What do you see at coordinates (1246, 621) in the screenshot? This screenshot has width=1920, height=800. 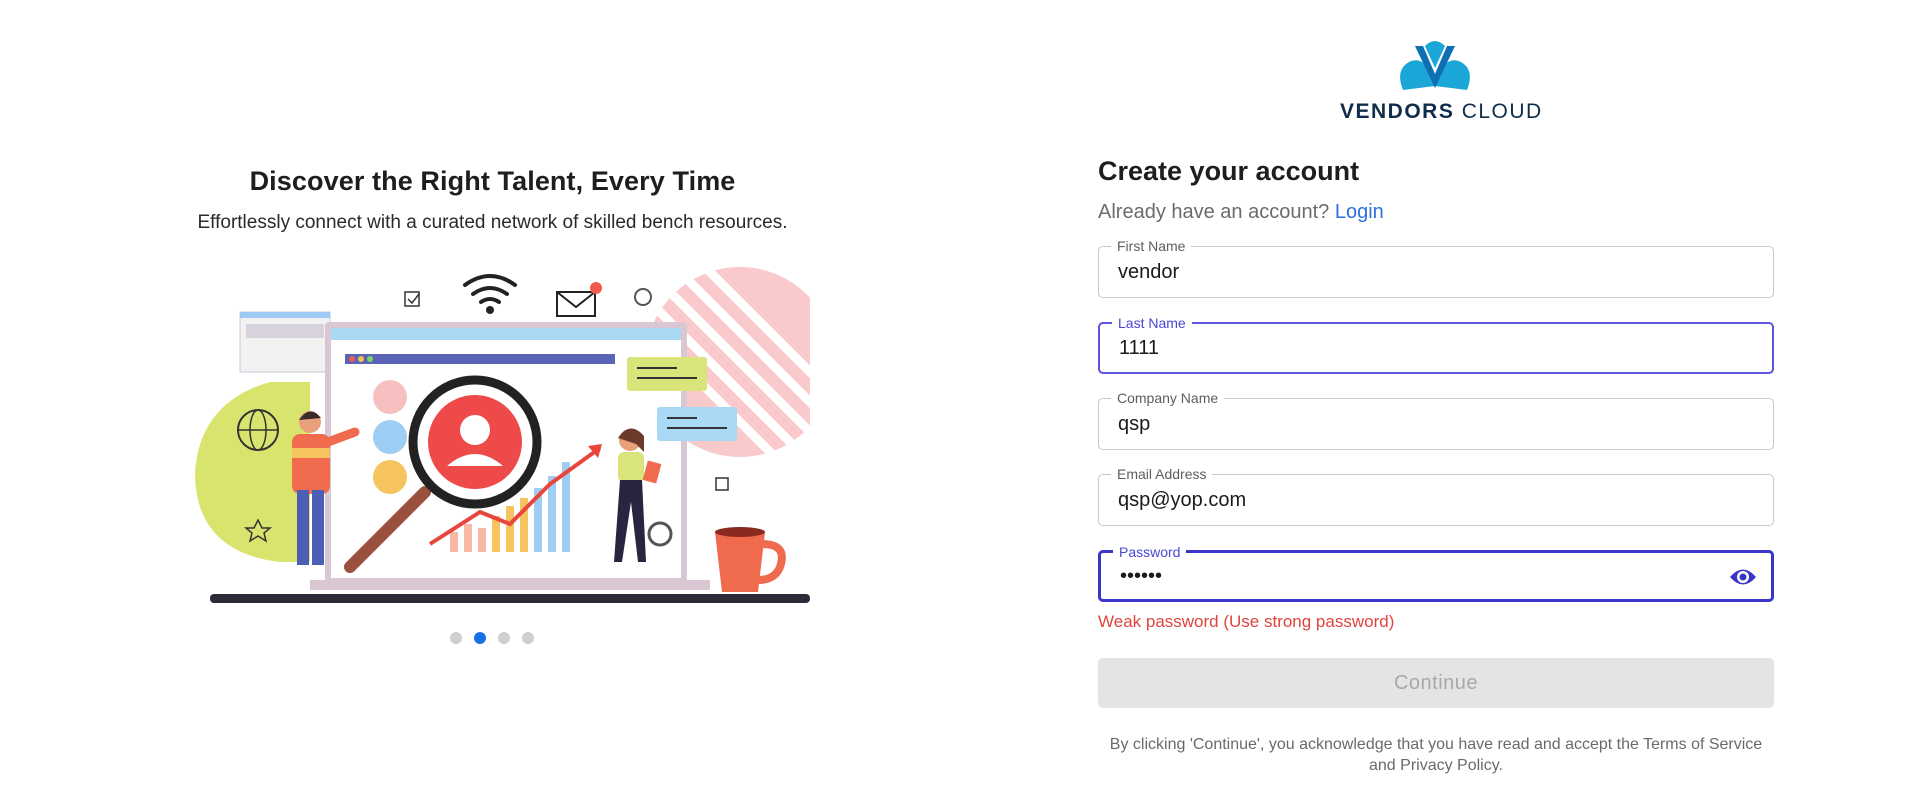 I see `password-error: Weak password (Use strong password)` at bounding box center [1246, 621].